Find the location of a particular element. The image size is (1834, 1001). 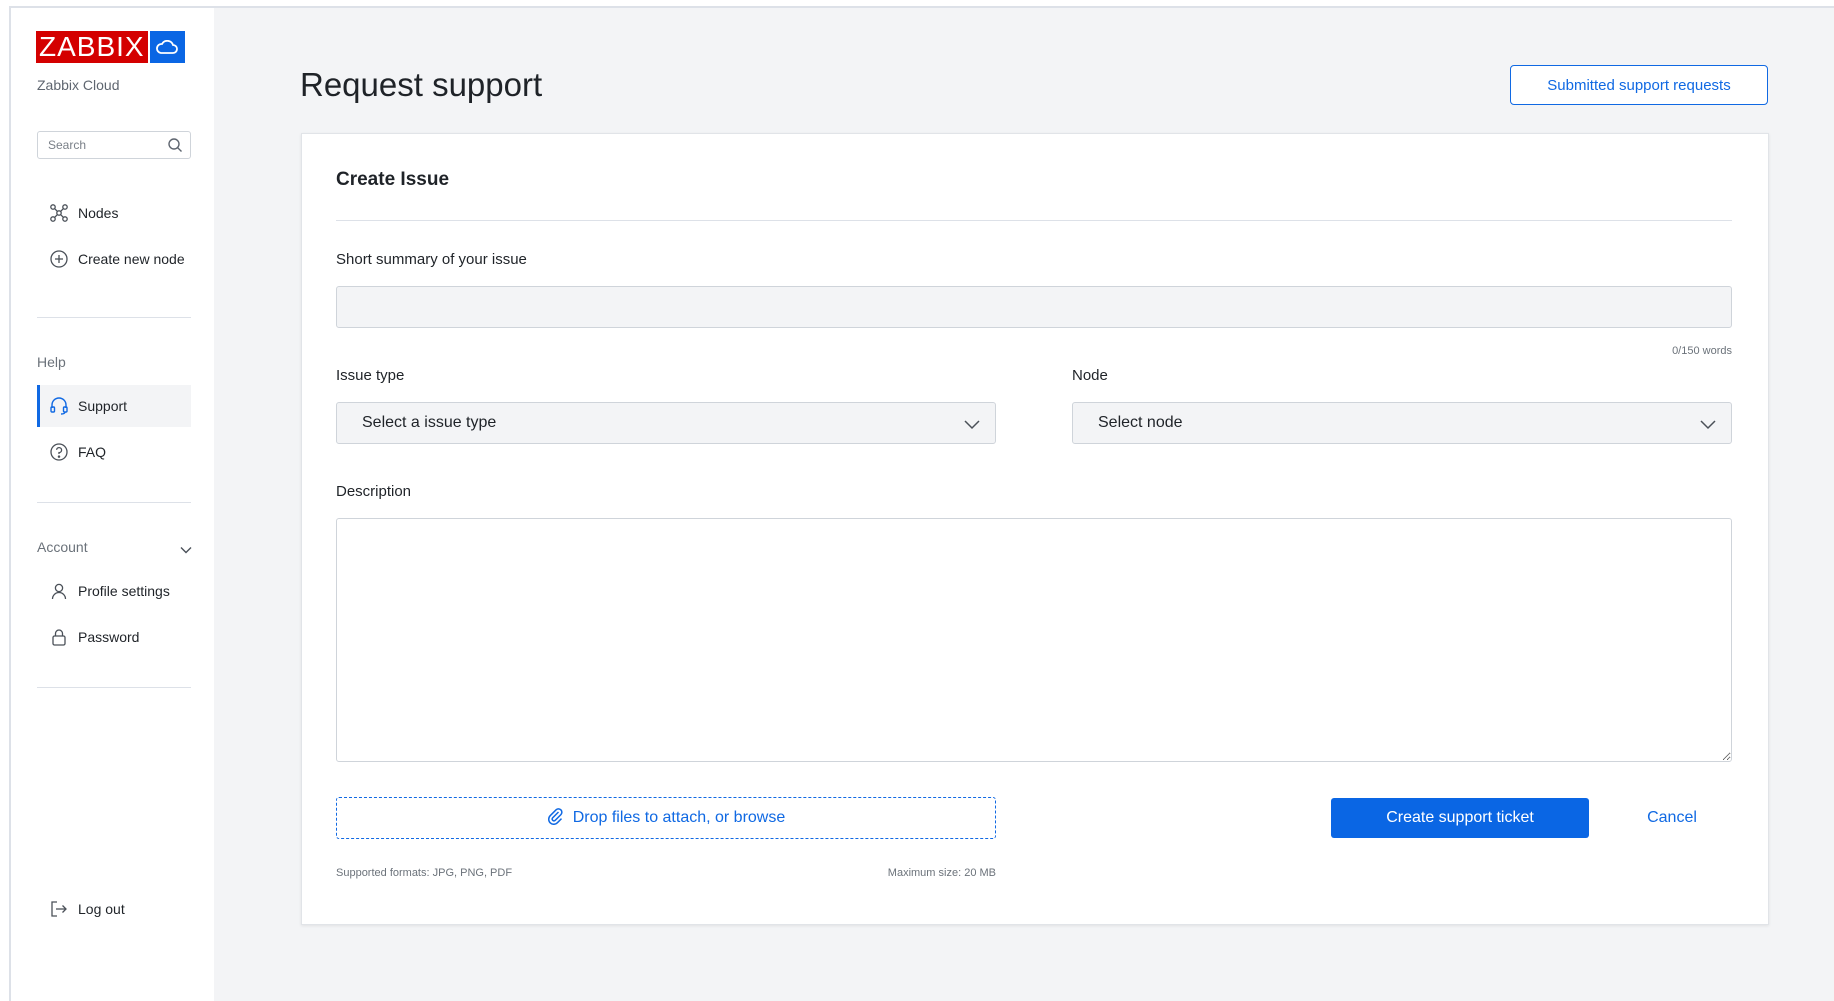

logo-wordmark: ZABBIX is located at coordinates (92, 47).